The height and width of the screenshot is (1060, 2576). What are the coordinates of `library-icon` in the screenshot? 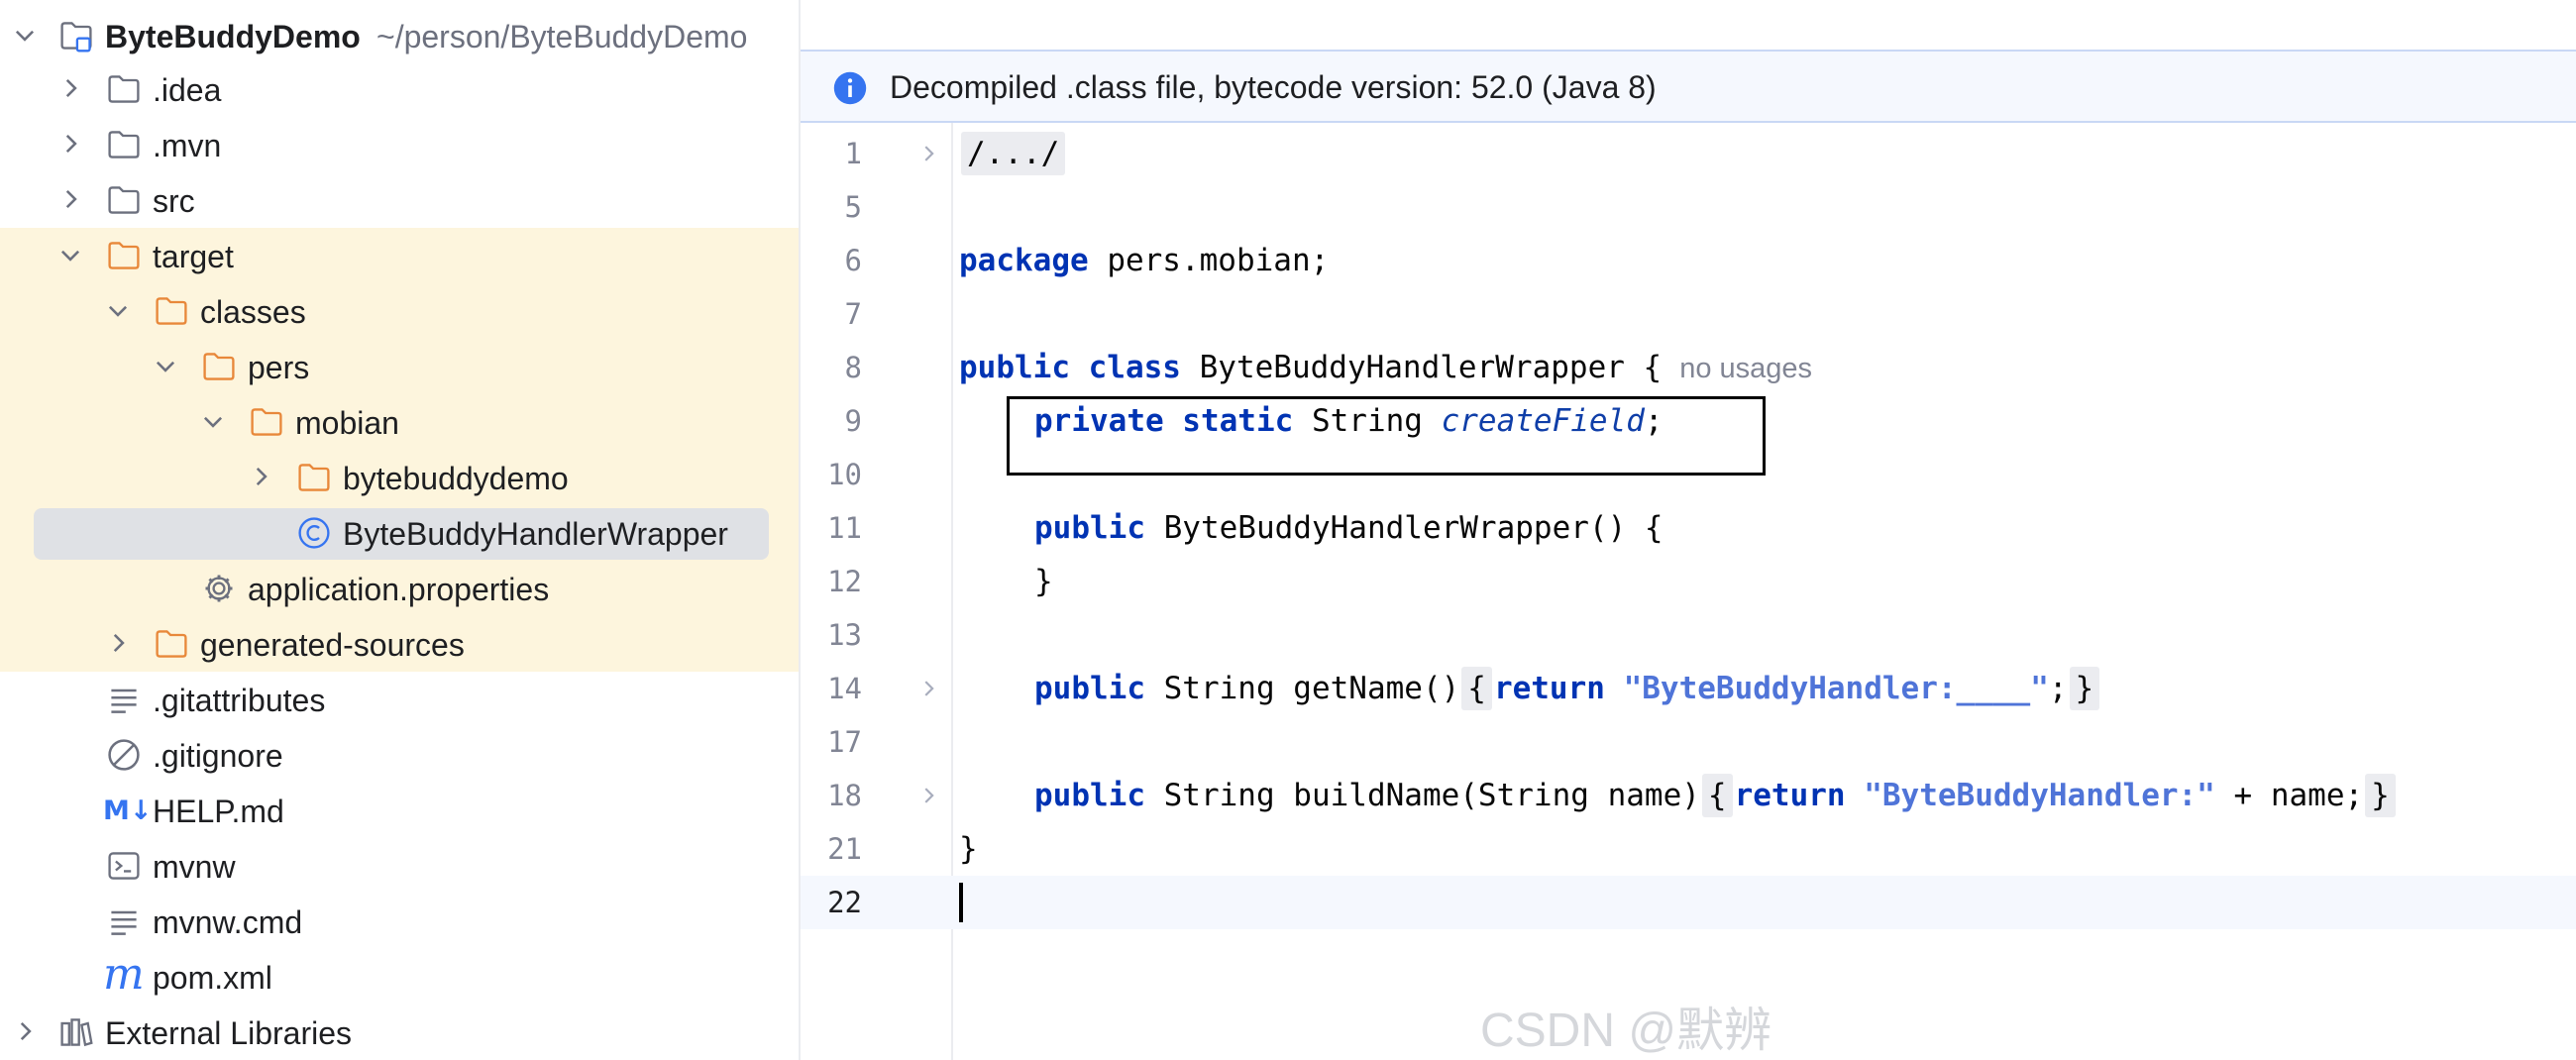 It's located at (76, 1033).